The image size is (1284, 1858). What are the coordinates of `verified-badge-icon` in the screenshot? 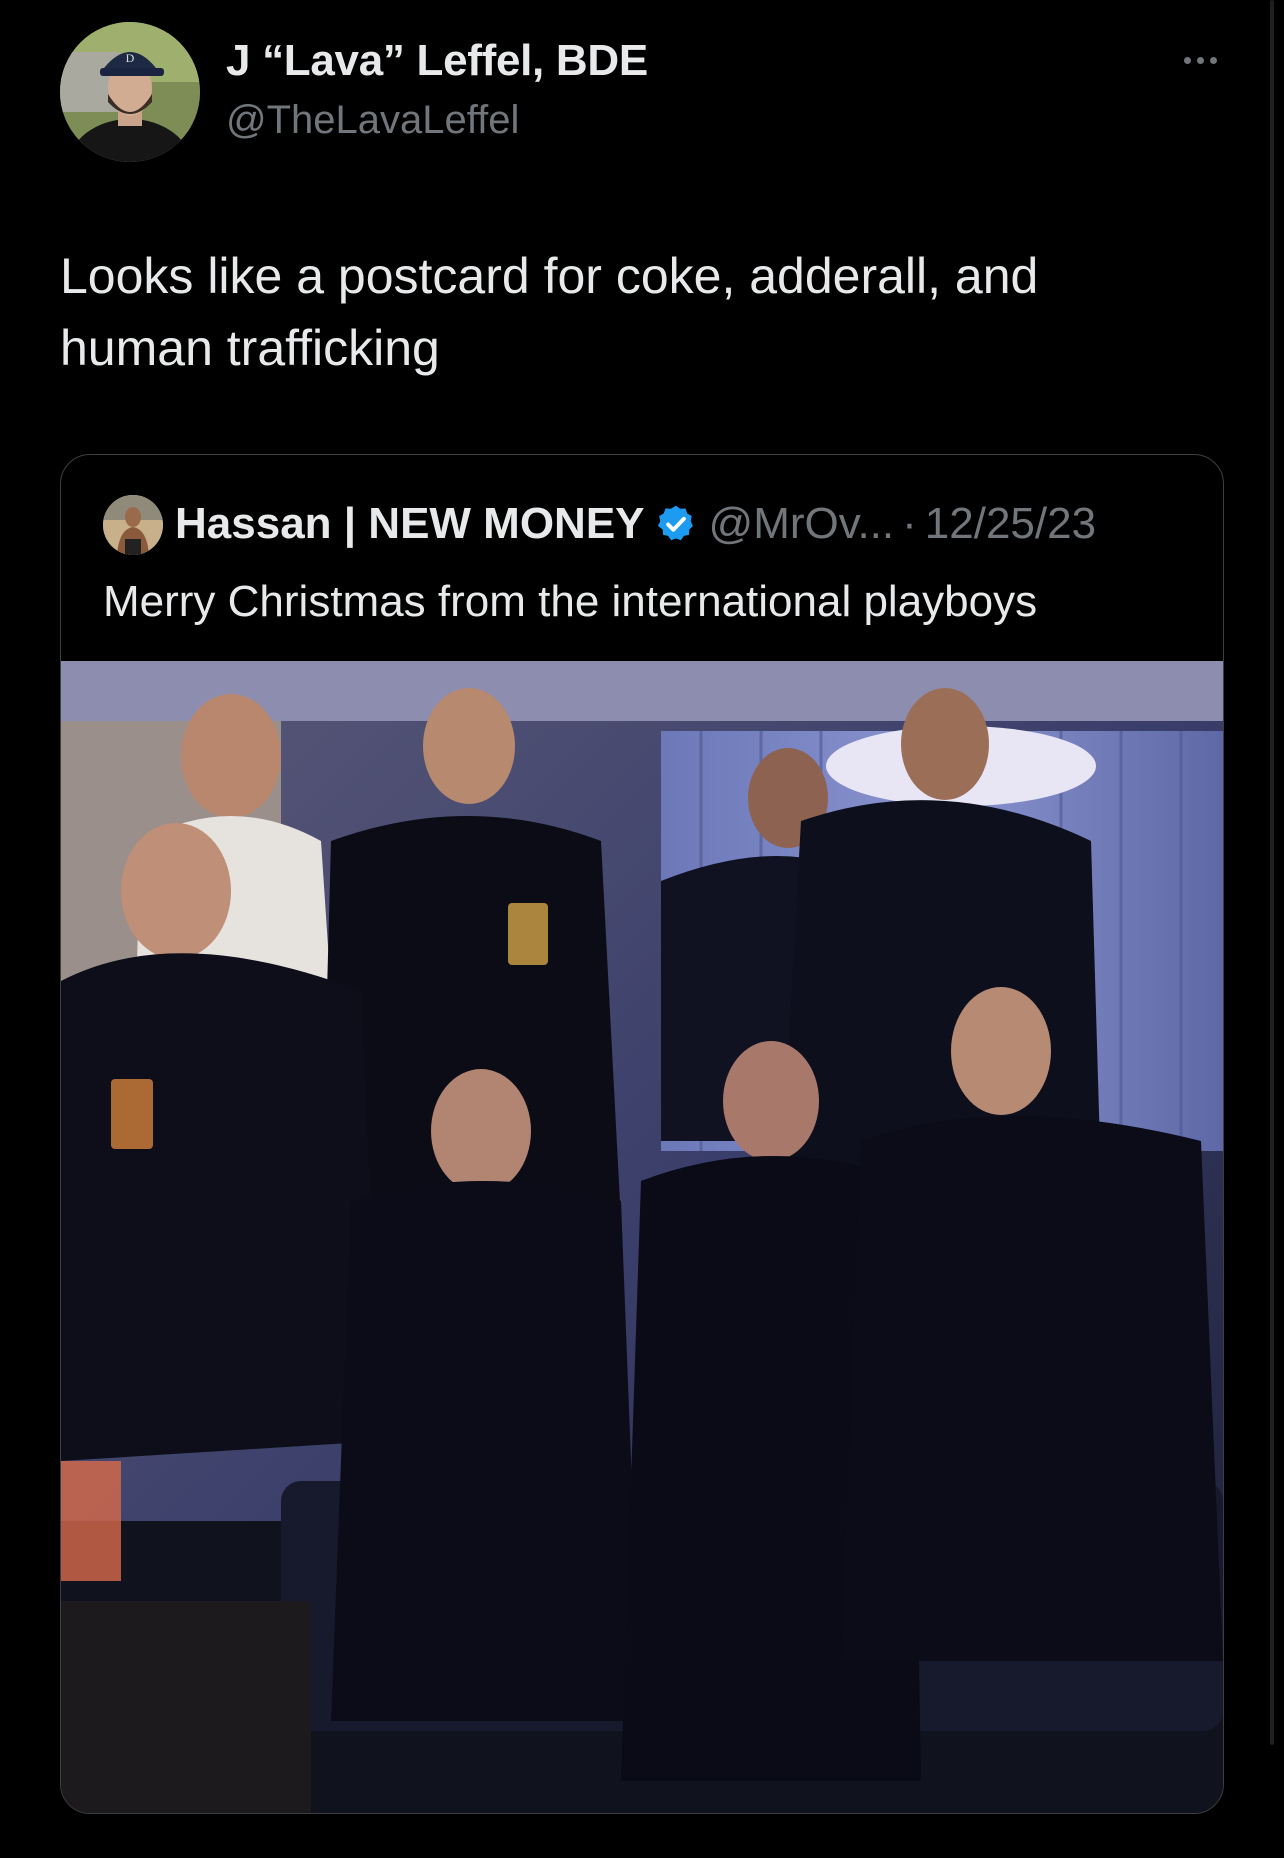 It's located at (676, 524).